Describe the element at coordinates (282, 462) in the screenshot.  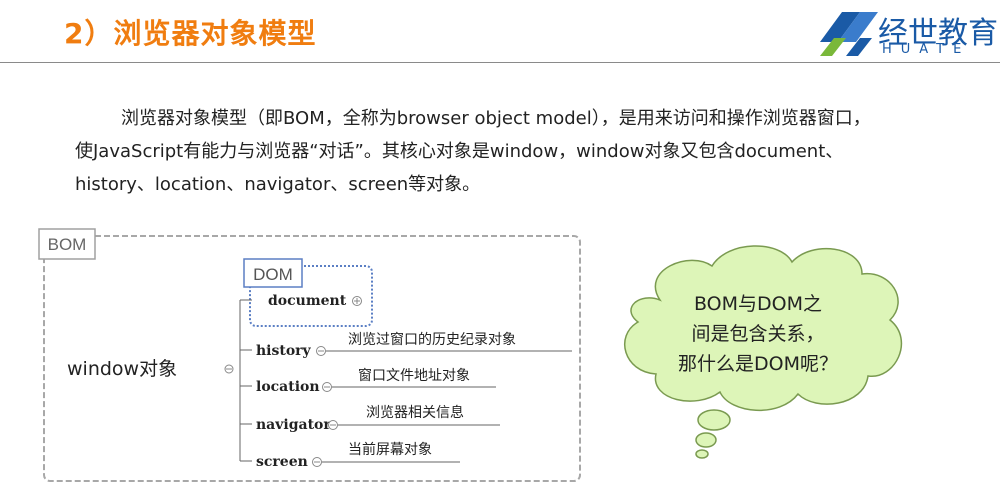
I see `node-screen: screen` at that location.